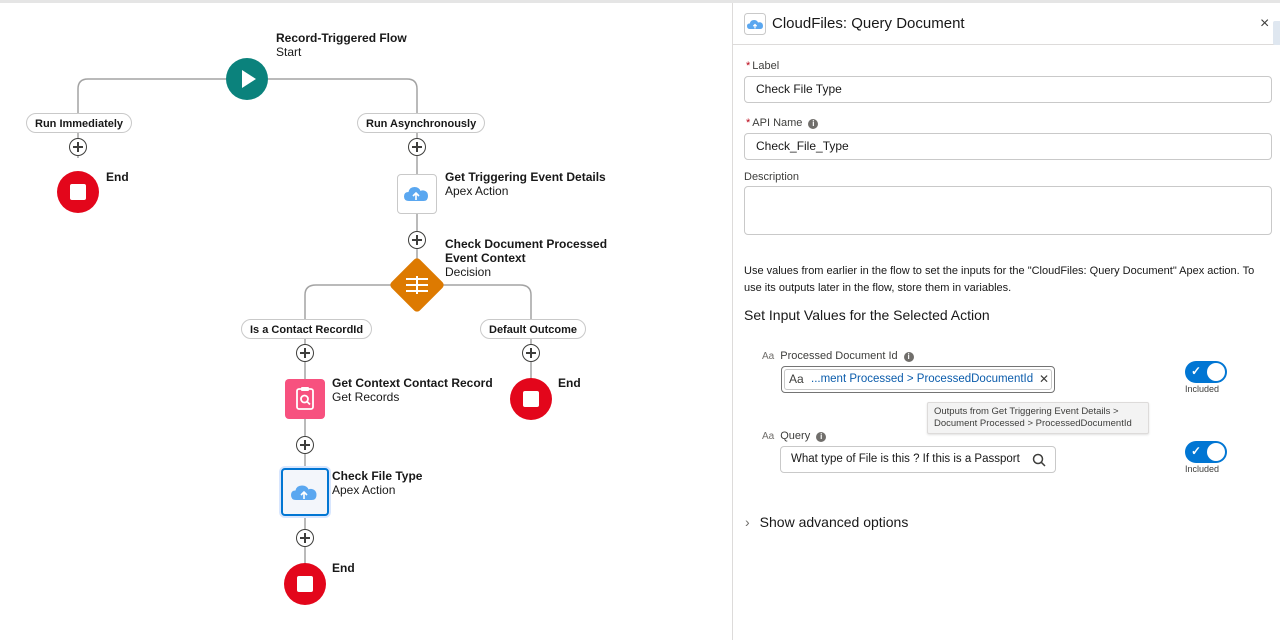  I want to click on decision-icon, so click(417, 285).